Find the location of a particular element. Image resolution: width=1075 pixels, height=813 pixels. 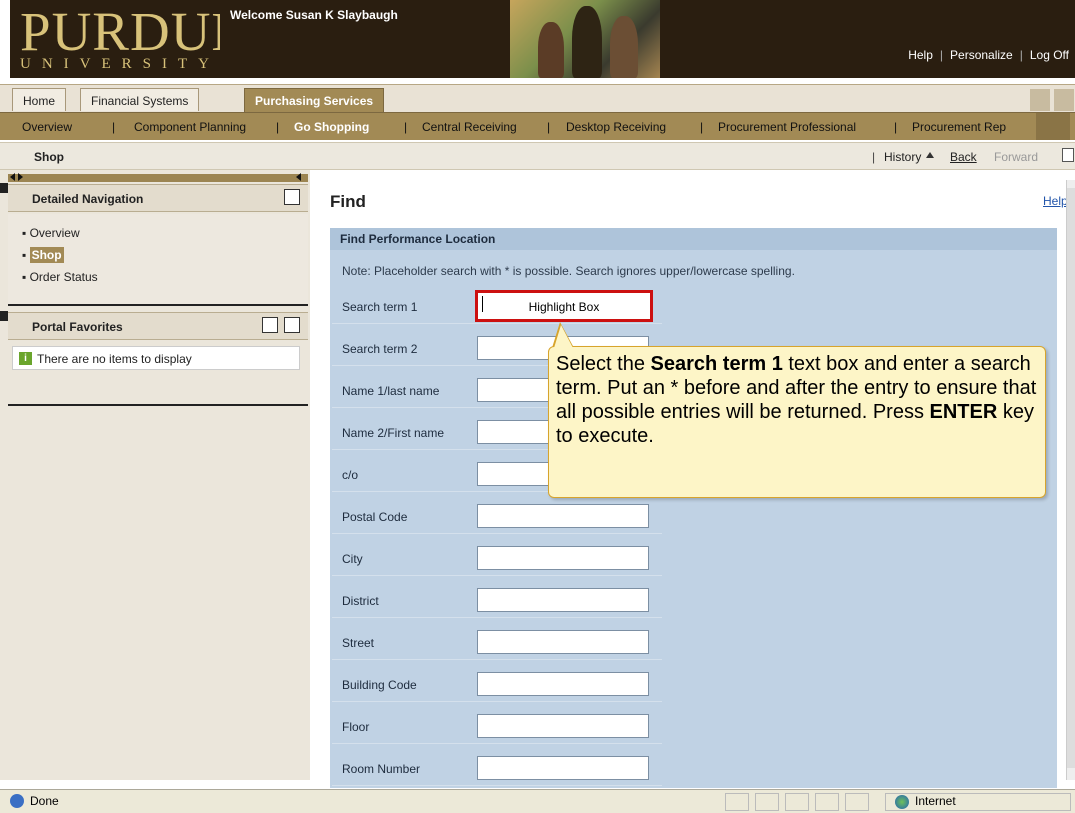

forward-link: Forward is located at coordinates (1016, 157).